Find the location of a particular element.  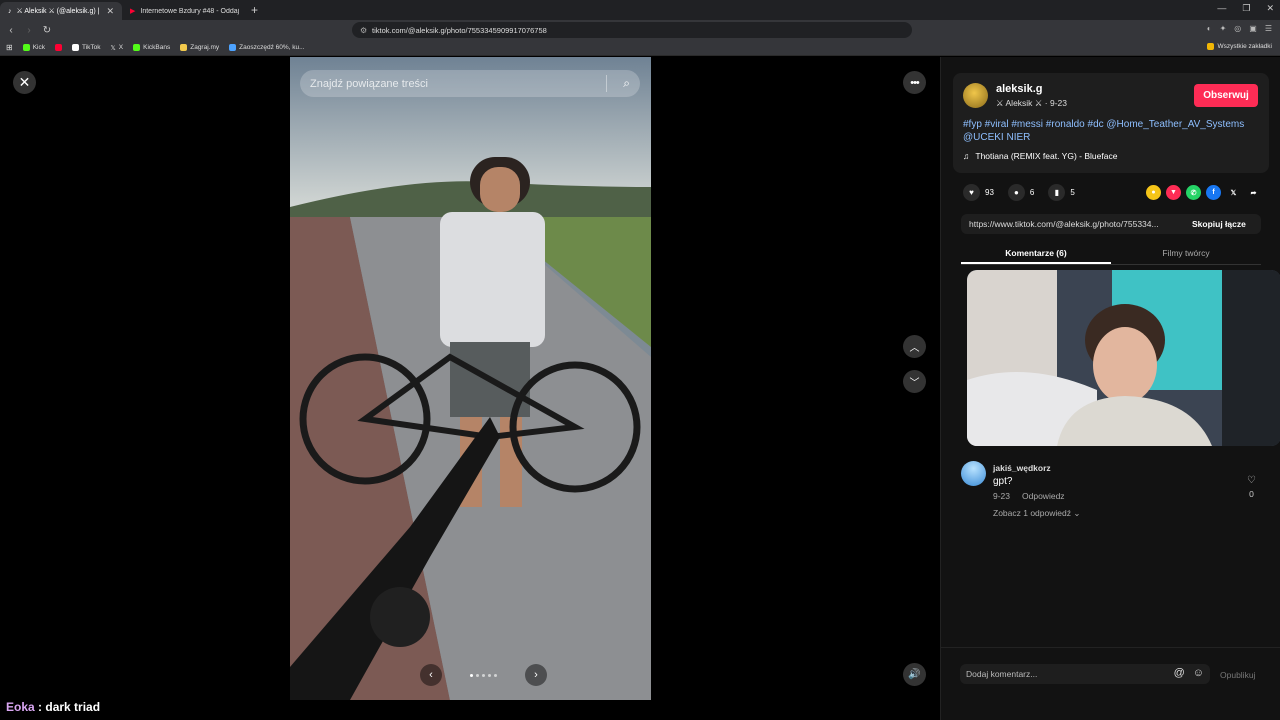

commenter-avatar is located at coordinates (973, 473).